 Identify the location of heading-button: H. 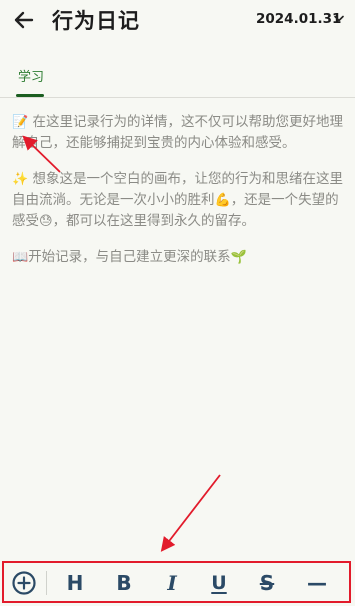
(75, 583).